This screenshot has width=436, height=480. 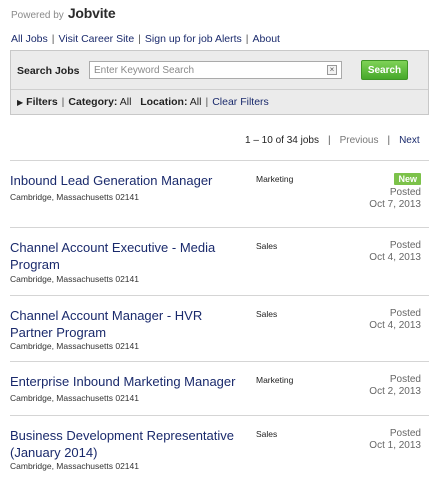 I want to click on location-filter-label: Location:, so click(x=163, y=102).